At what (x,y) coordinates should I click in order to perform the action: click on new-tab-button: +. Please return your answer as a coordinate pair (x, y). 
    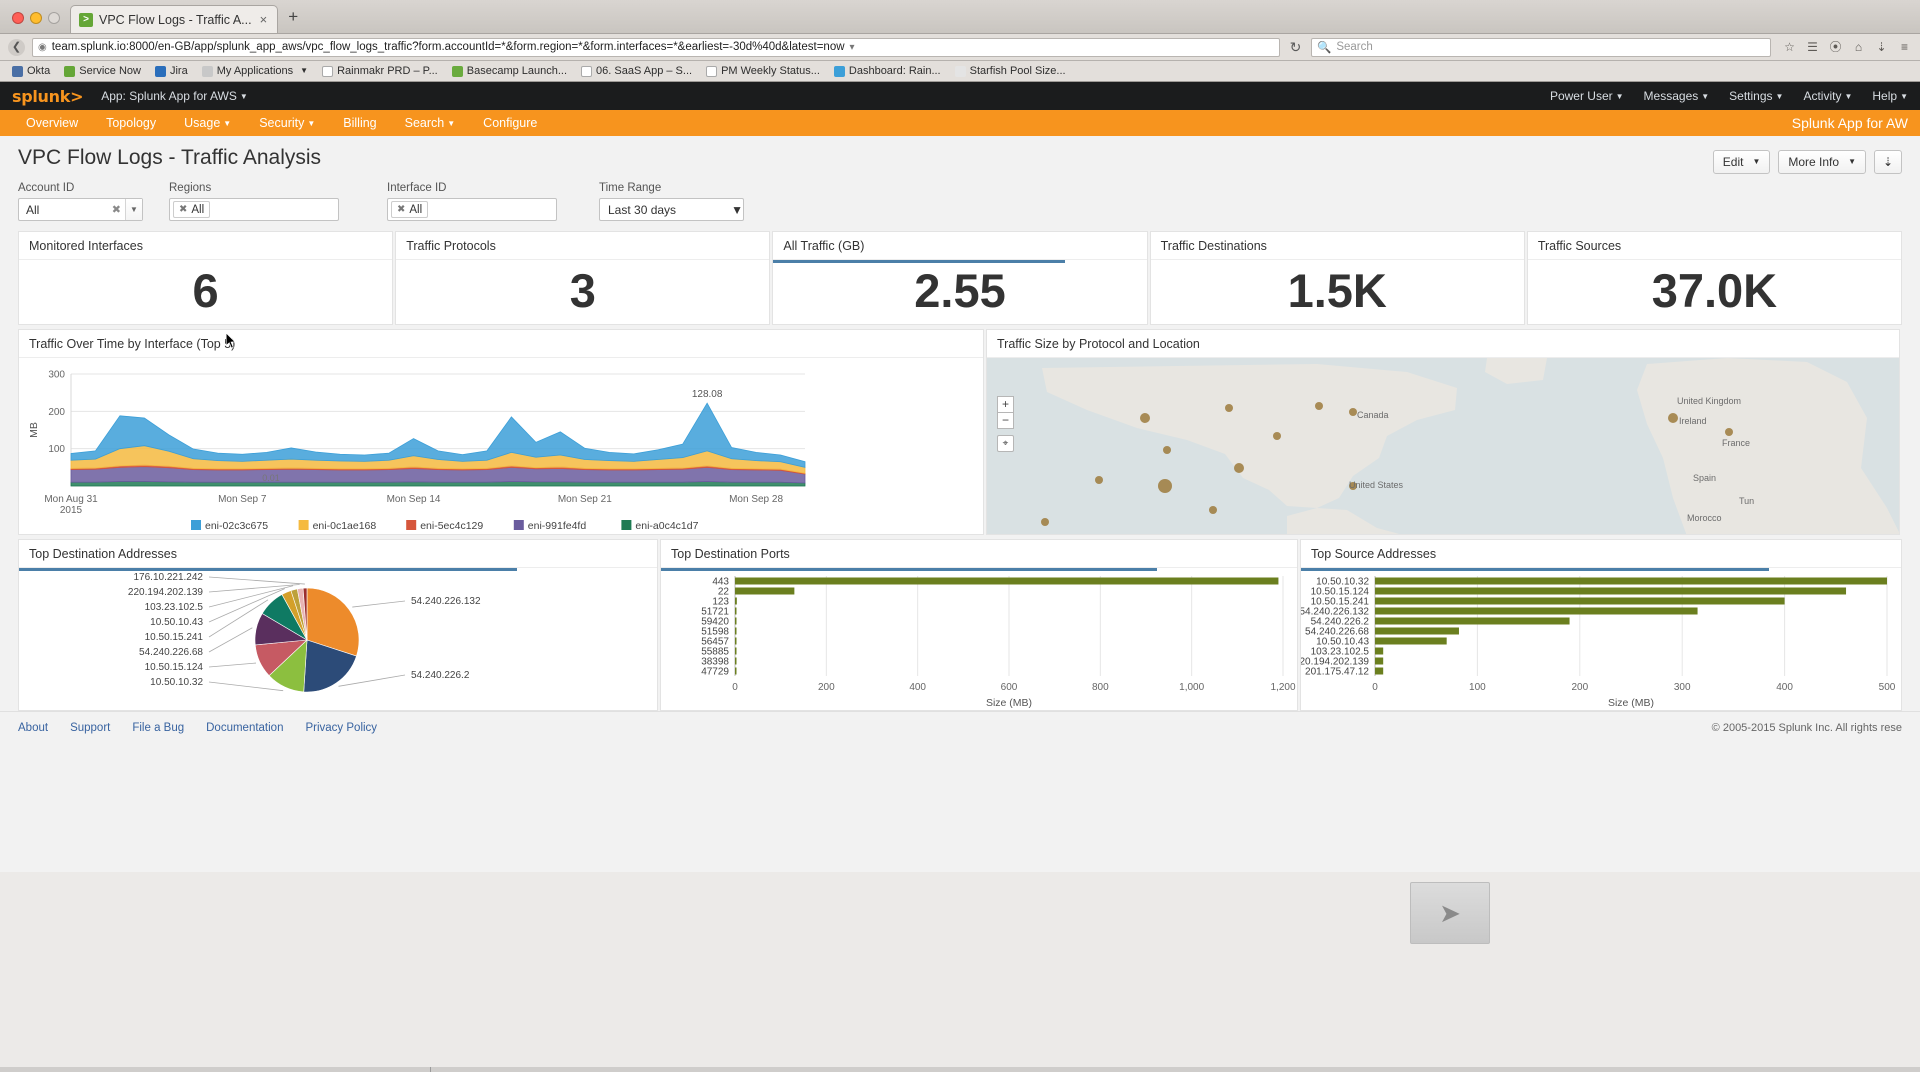
    Looking at the image, I should click on (293, 20).